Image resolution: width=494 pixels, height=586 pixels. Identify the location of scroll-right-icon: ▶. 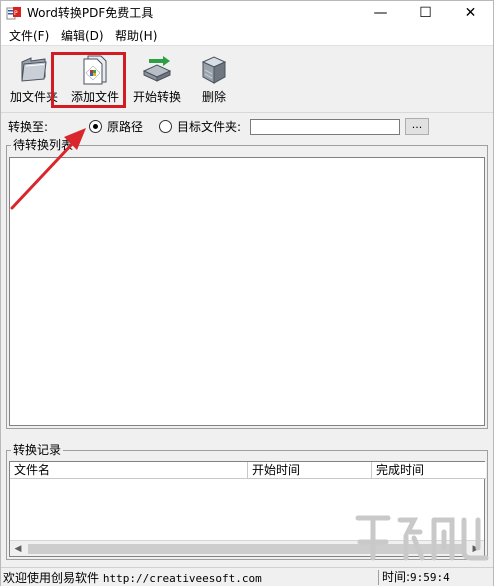
(476, 549).